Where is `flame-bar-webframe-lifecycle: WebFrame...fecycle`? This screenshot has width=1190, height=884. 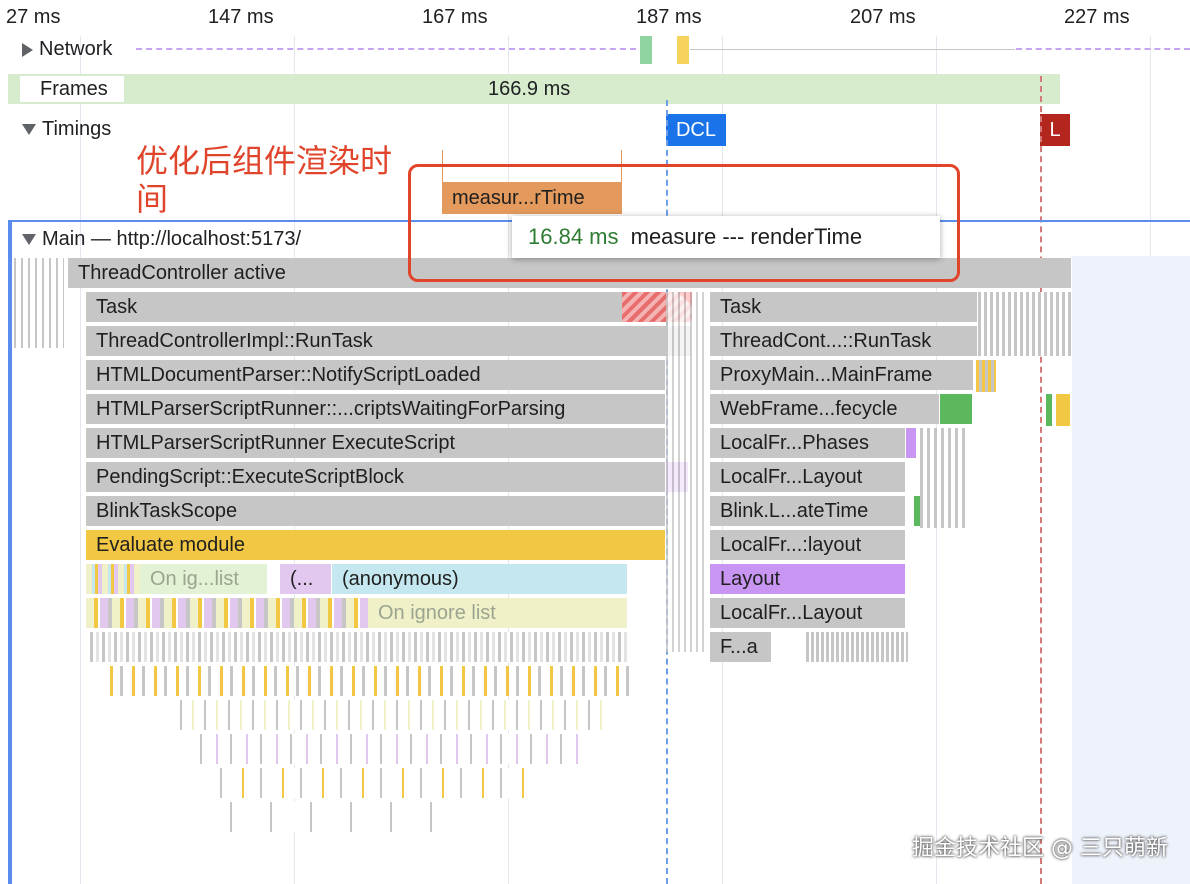
flame-bar-webframe-lifecycle: WebFrame...fecycle is located at coordinates (825, 409).